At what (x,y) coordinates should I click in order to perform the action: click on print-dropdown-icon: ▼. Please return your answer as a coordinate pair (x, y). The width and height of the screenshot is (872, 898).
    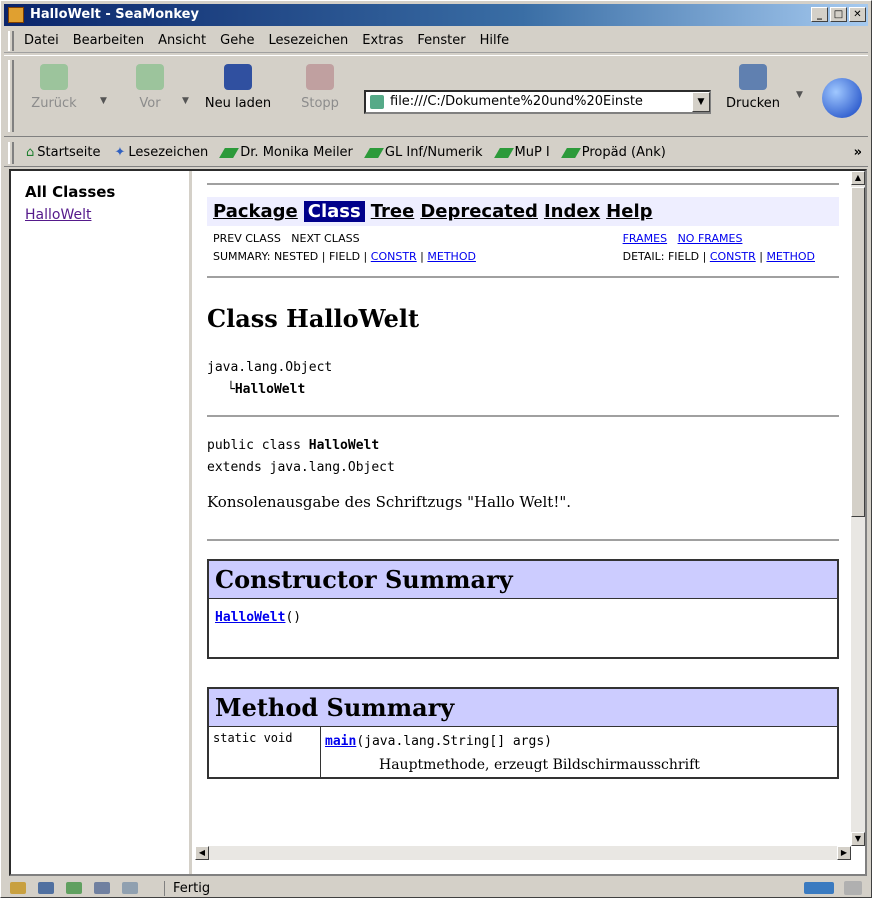
    Looking at the image, I should click on (799, 95).